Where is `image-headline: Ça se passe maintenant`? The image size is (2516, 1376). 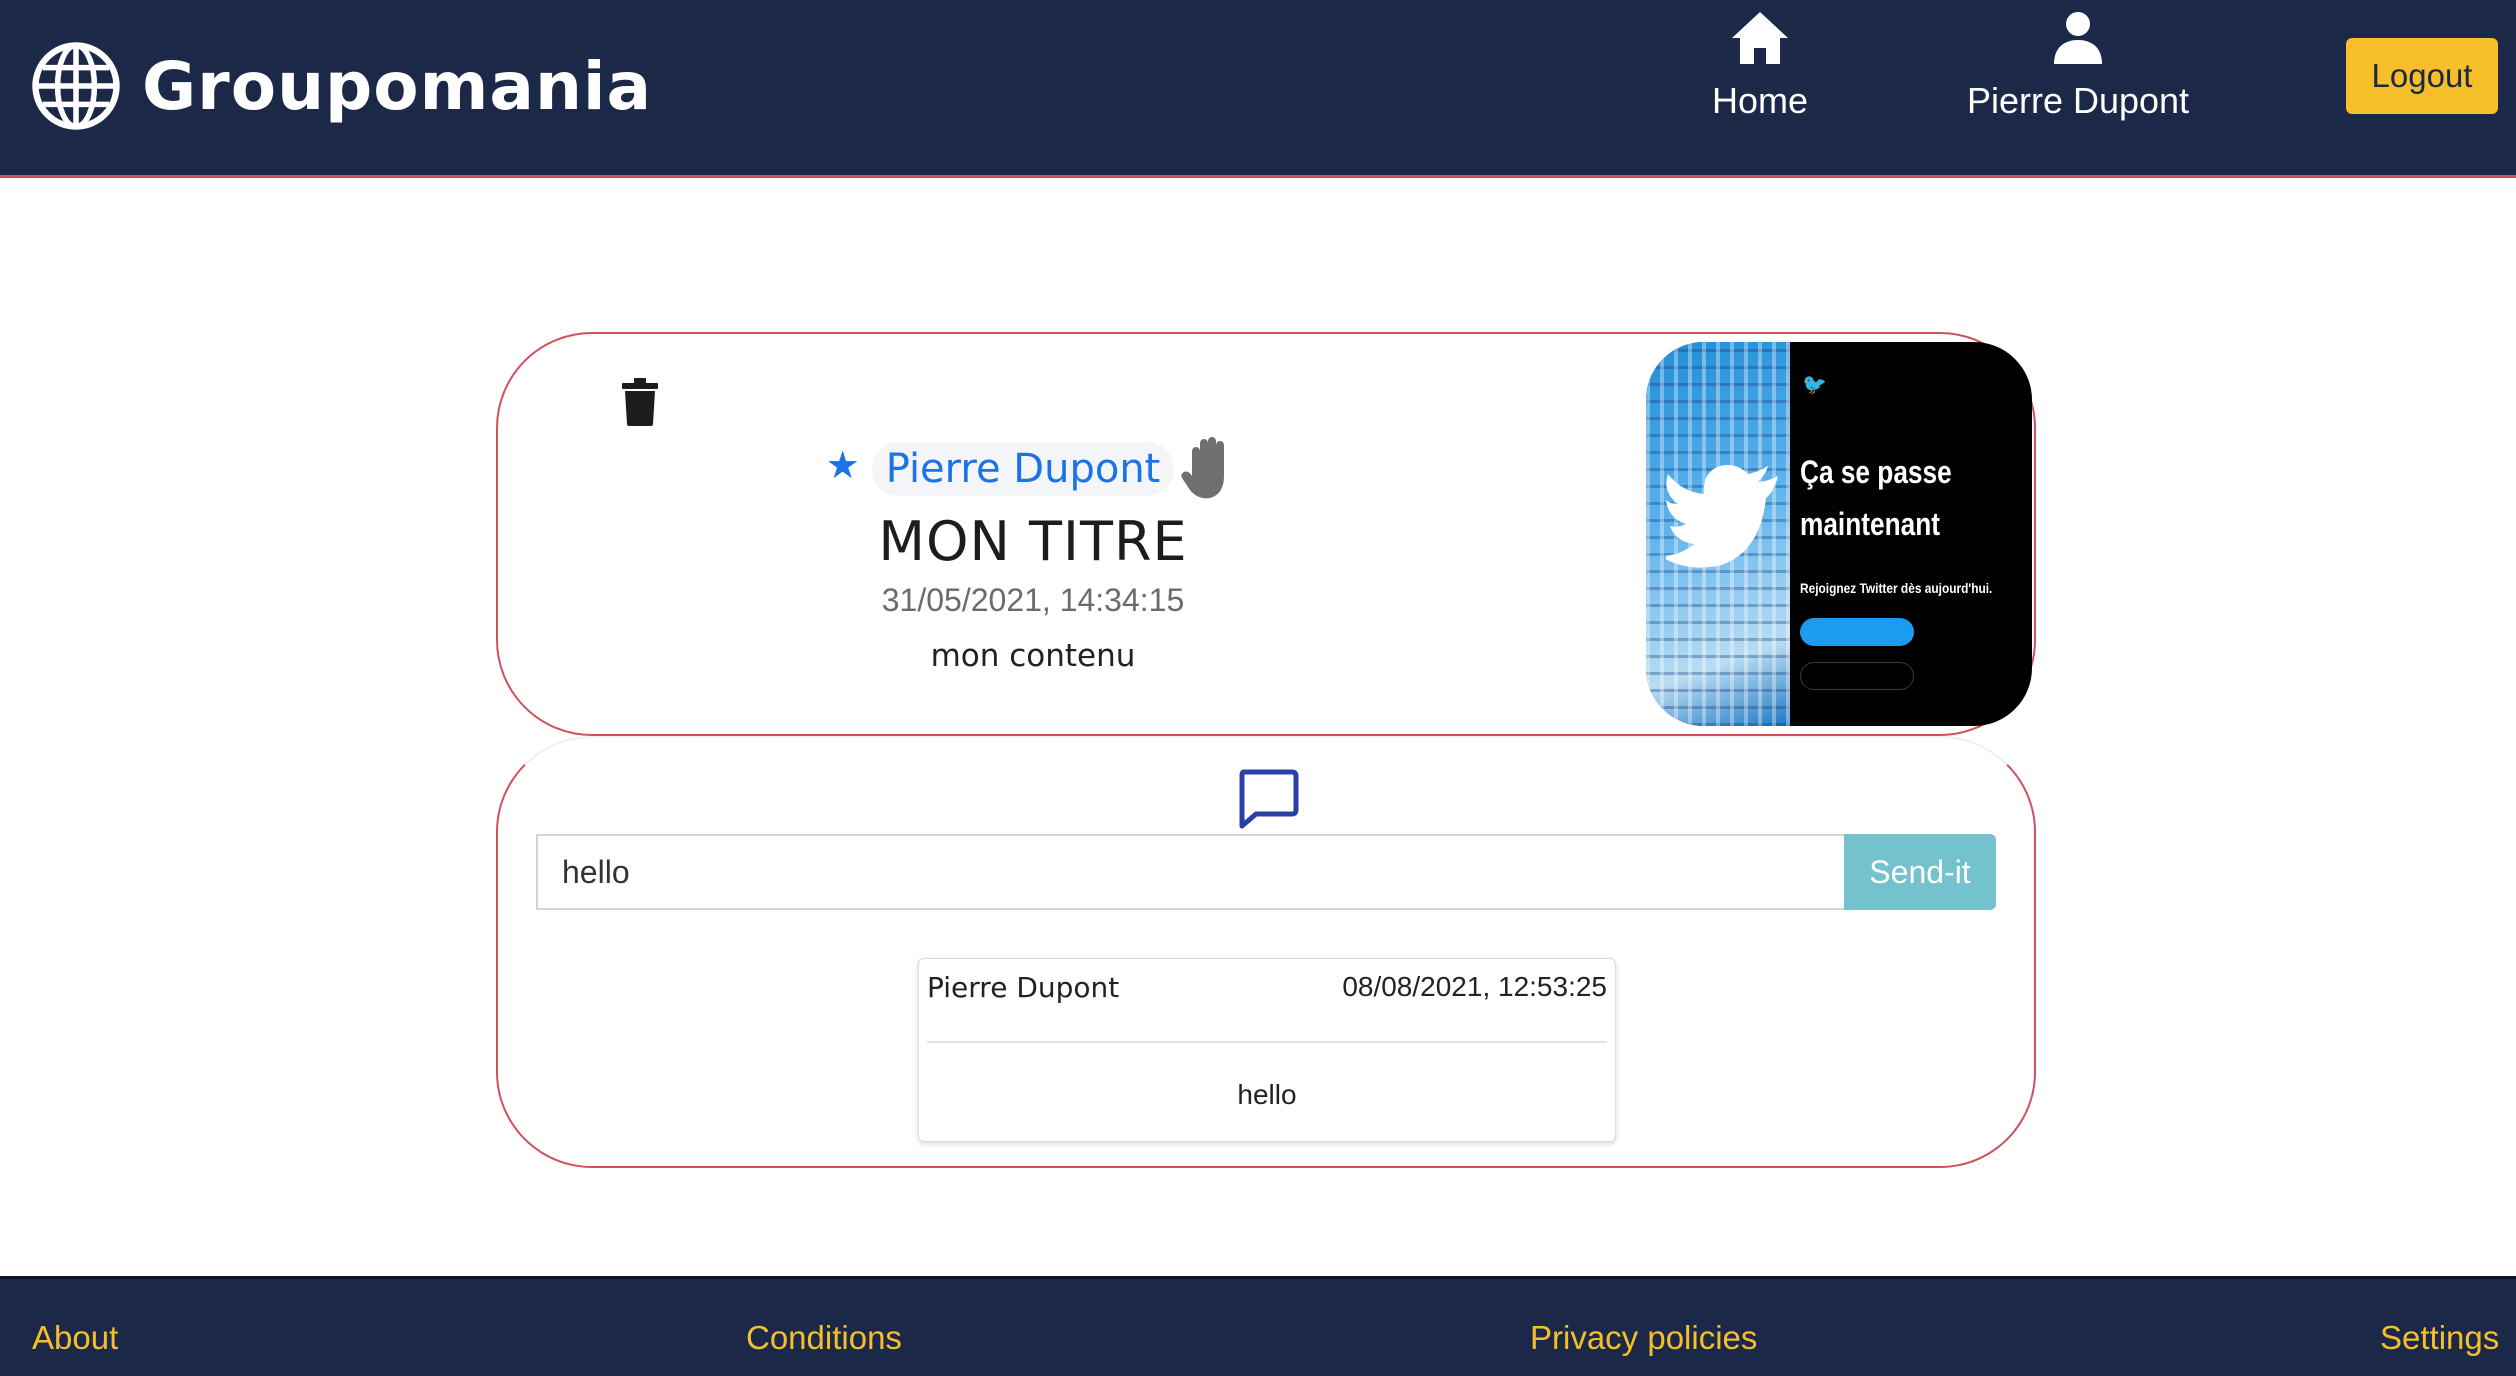
image-headline: Ça se passe maintenant is located at coordinates (1876, 498).